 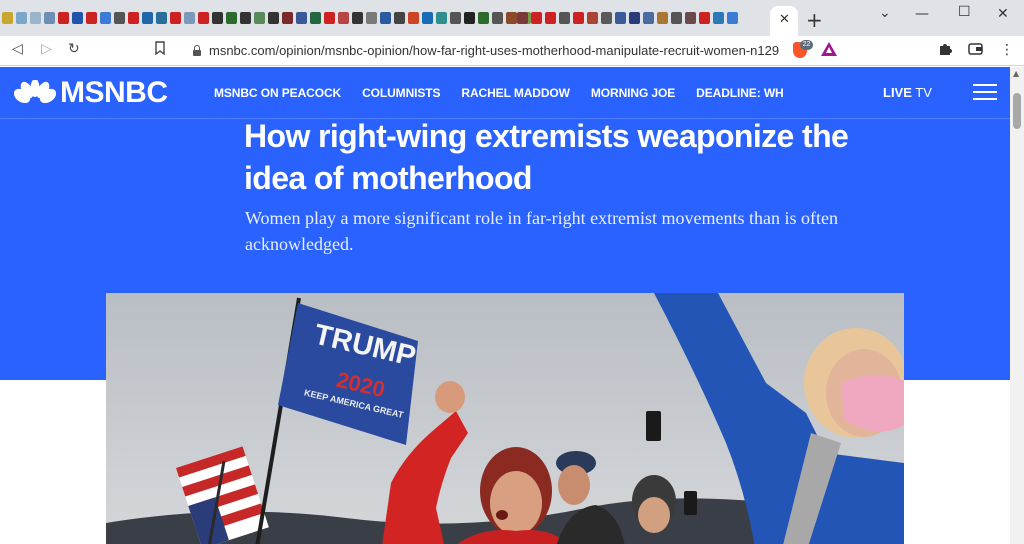 What do you see at coordinates (1016, 73) in the screenshot?
I see `scroll-up-arrow-icon: ▲` at bounding box center [1016, 73].